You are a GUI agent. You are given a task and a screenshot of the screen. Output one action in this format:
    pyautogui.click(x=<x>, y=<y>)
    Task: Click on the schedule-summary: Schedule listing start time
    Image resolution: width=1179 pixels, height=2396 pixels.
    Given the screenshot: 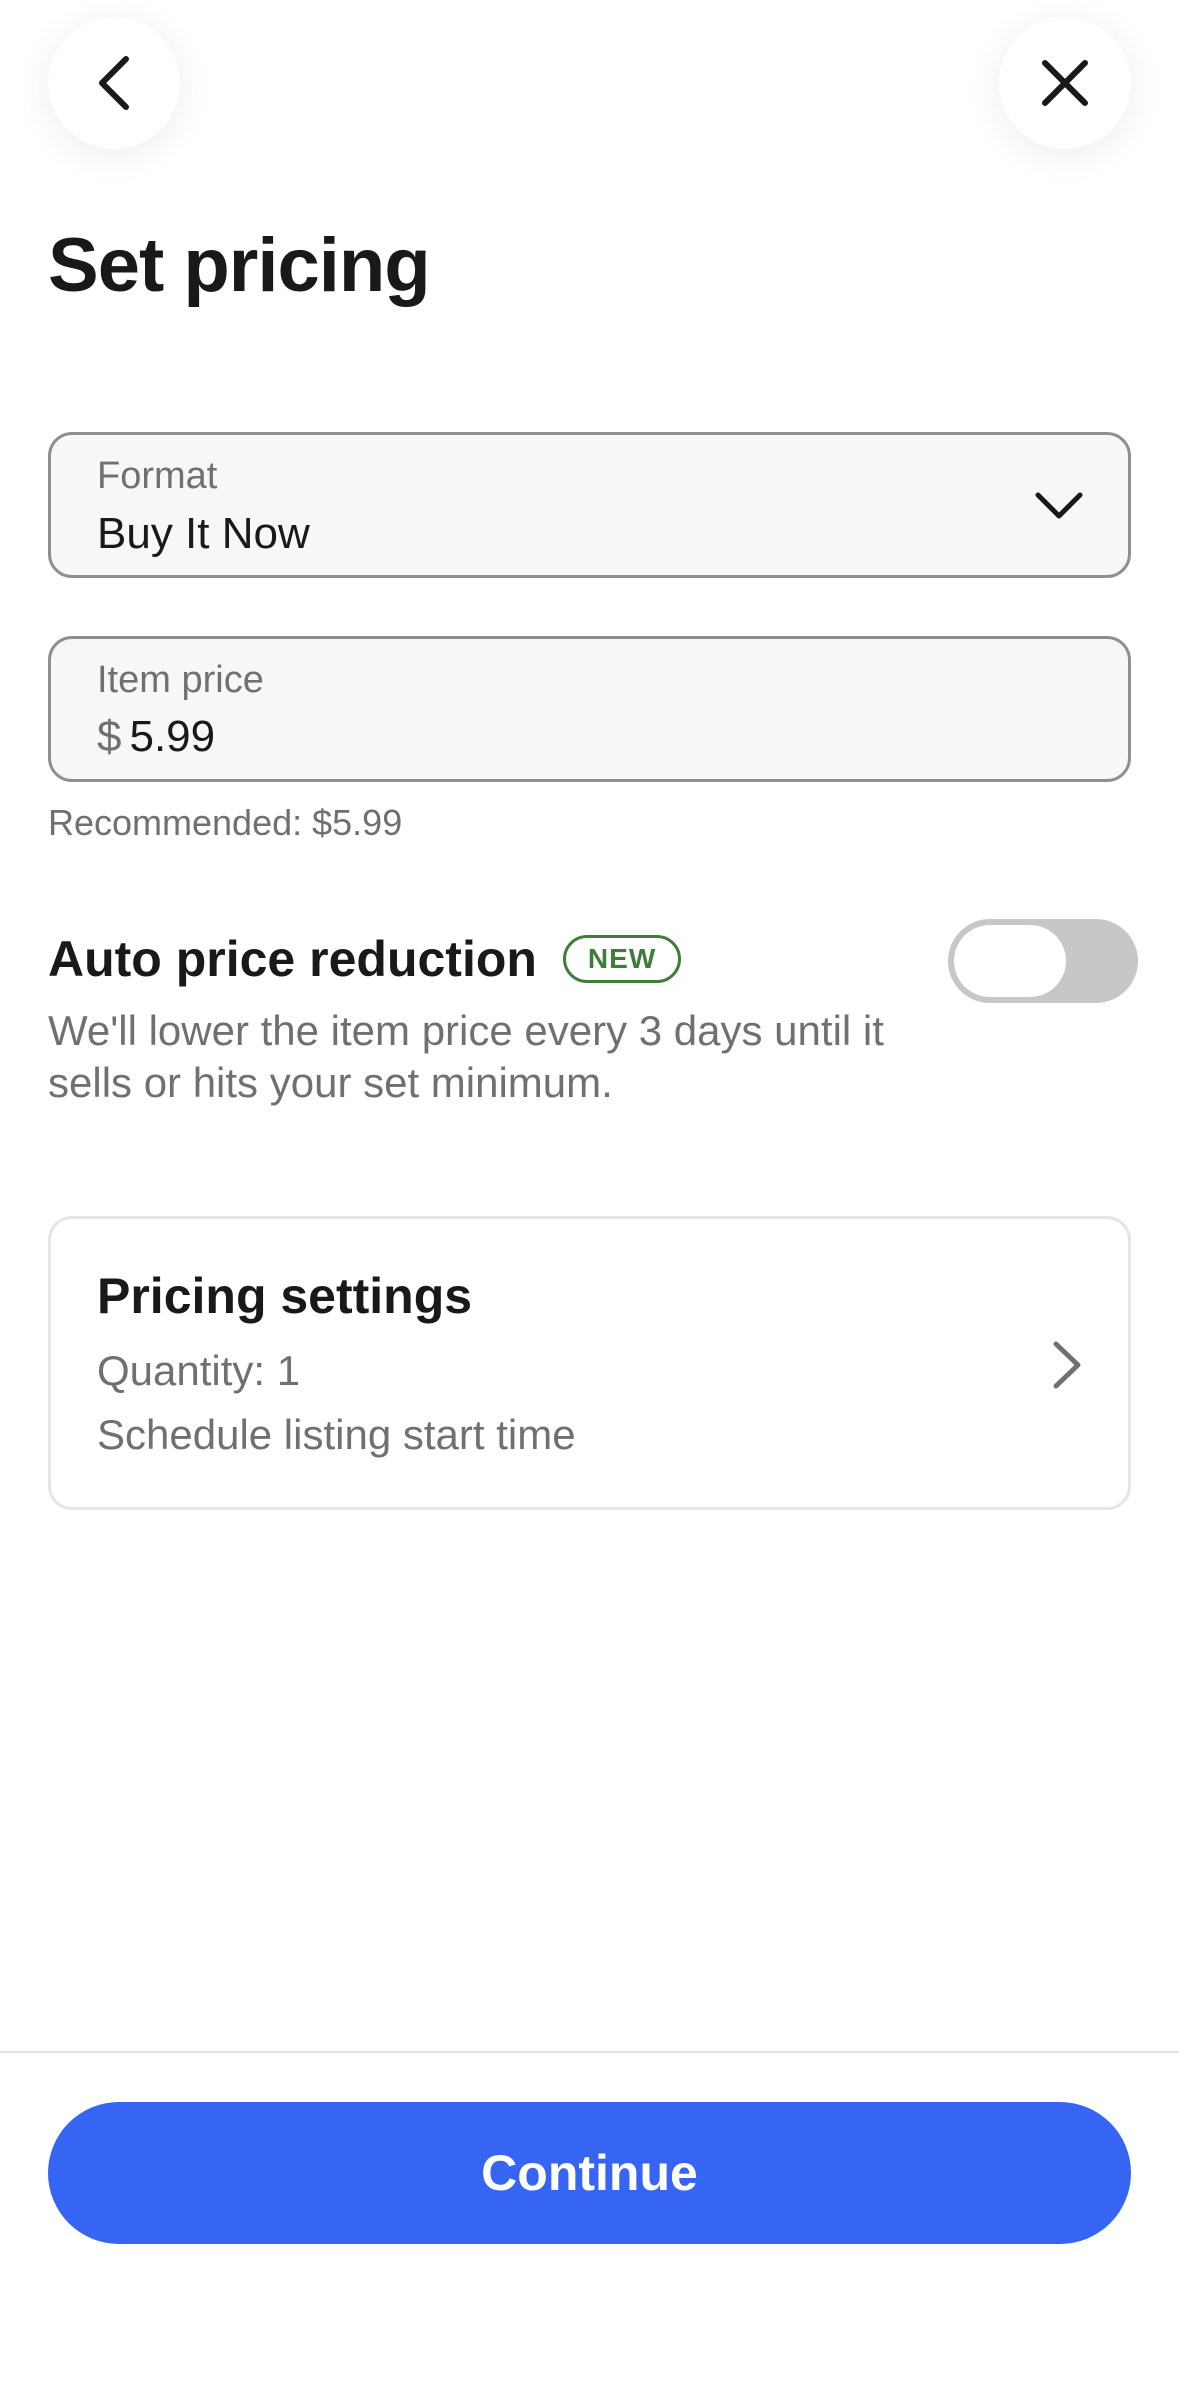 What is the action you would take?
    pyautogui.click(x=336, y=1434)
    